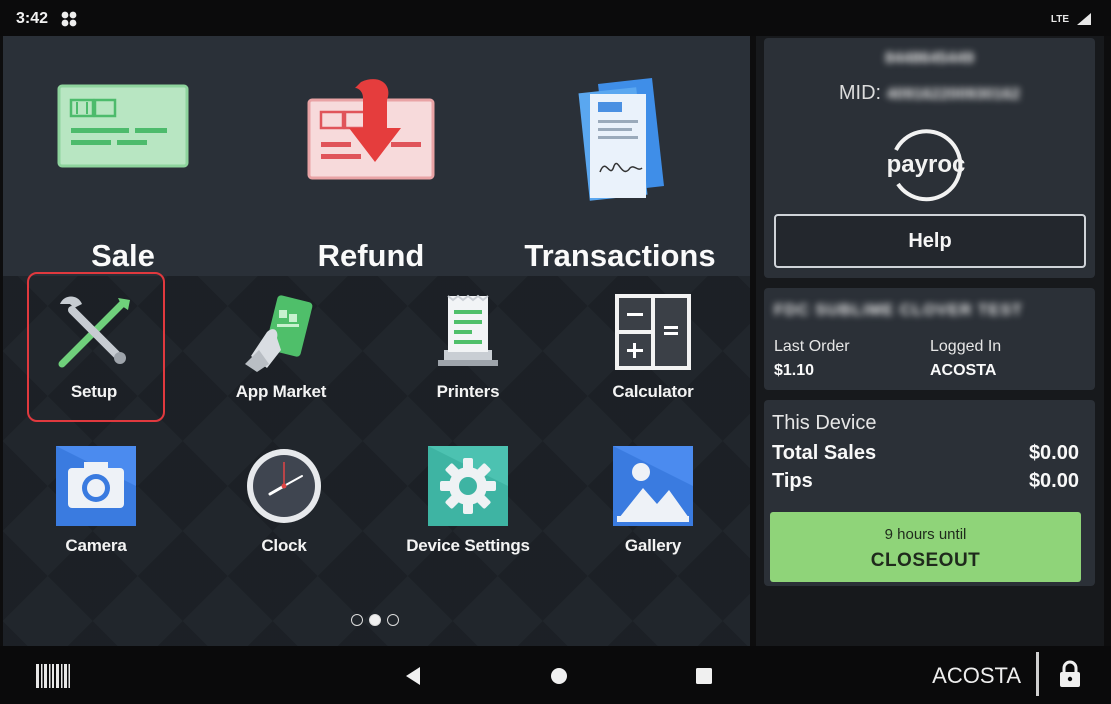  I want to click on closeout-label: CLOSEOUT, so click(925, 560).